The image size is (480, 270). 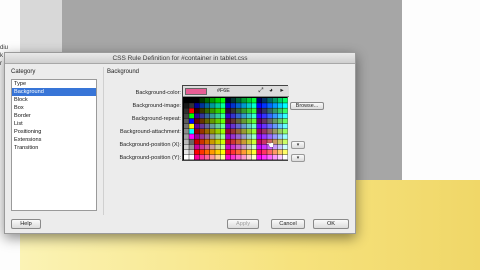 I want to click on help-button: Help, so click(x=26, y=224).